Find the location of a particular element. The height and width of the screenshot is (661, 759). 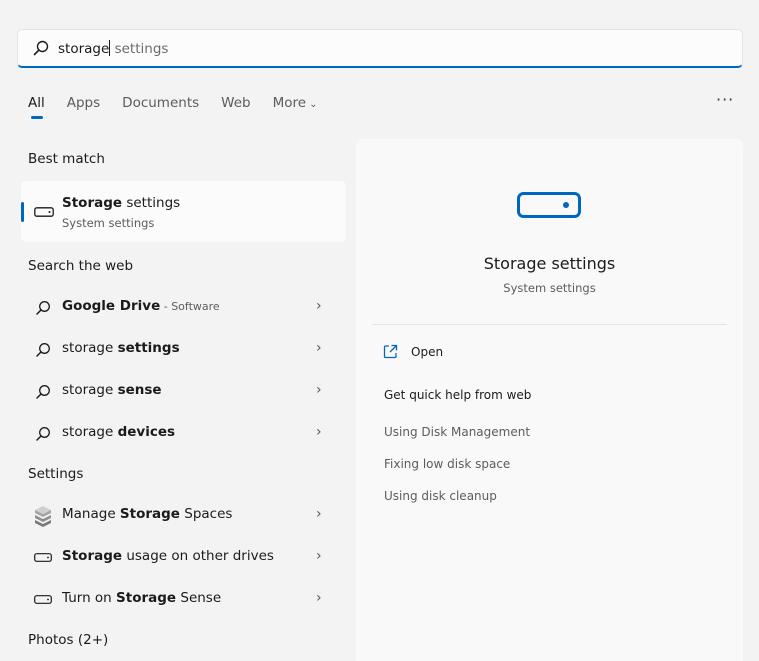

web-result-google-drive: Google Drive - Software › is located at coordinates (183, 307).